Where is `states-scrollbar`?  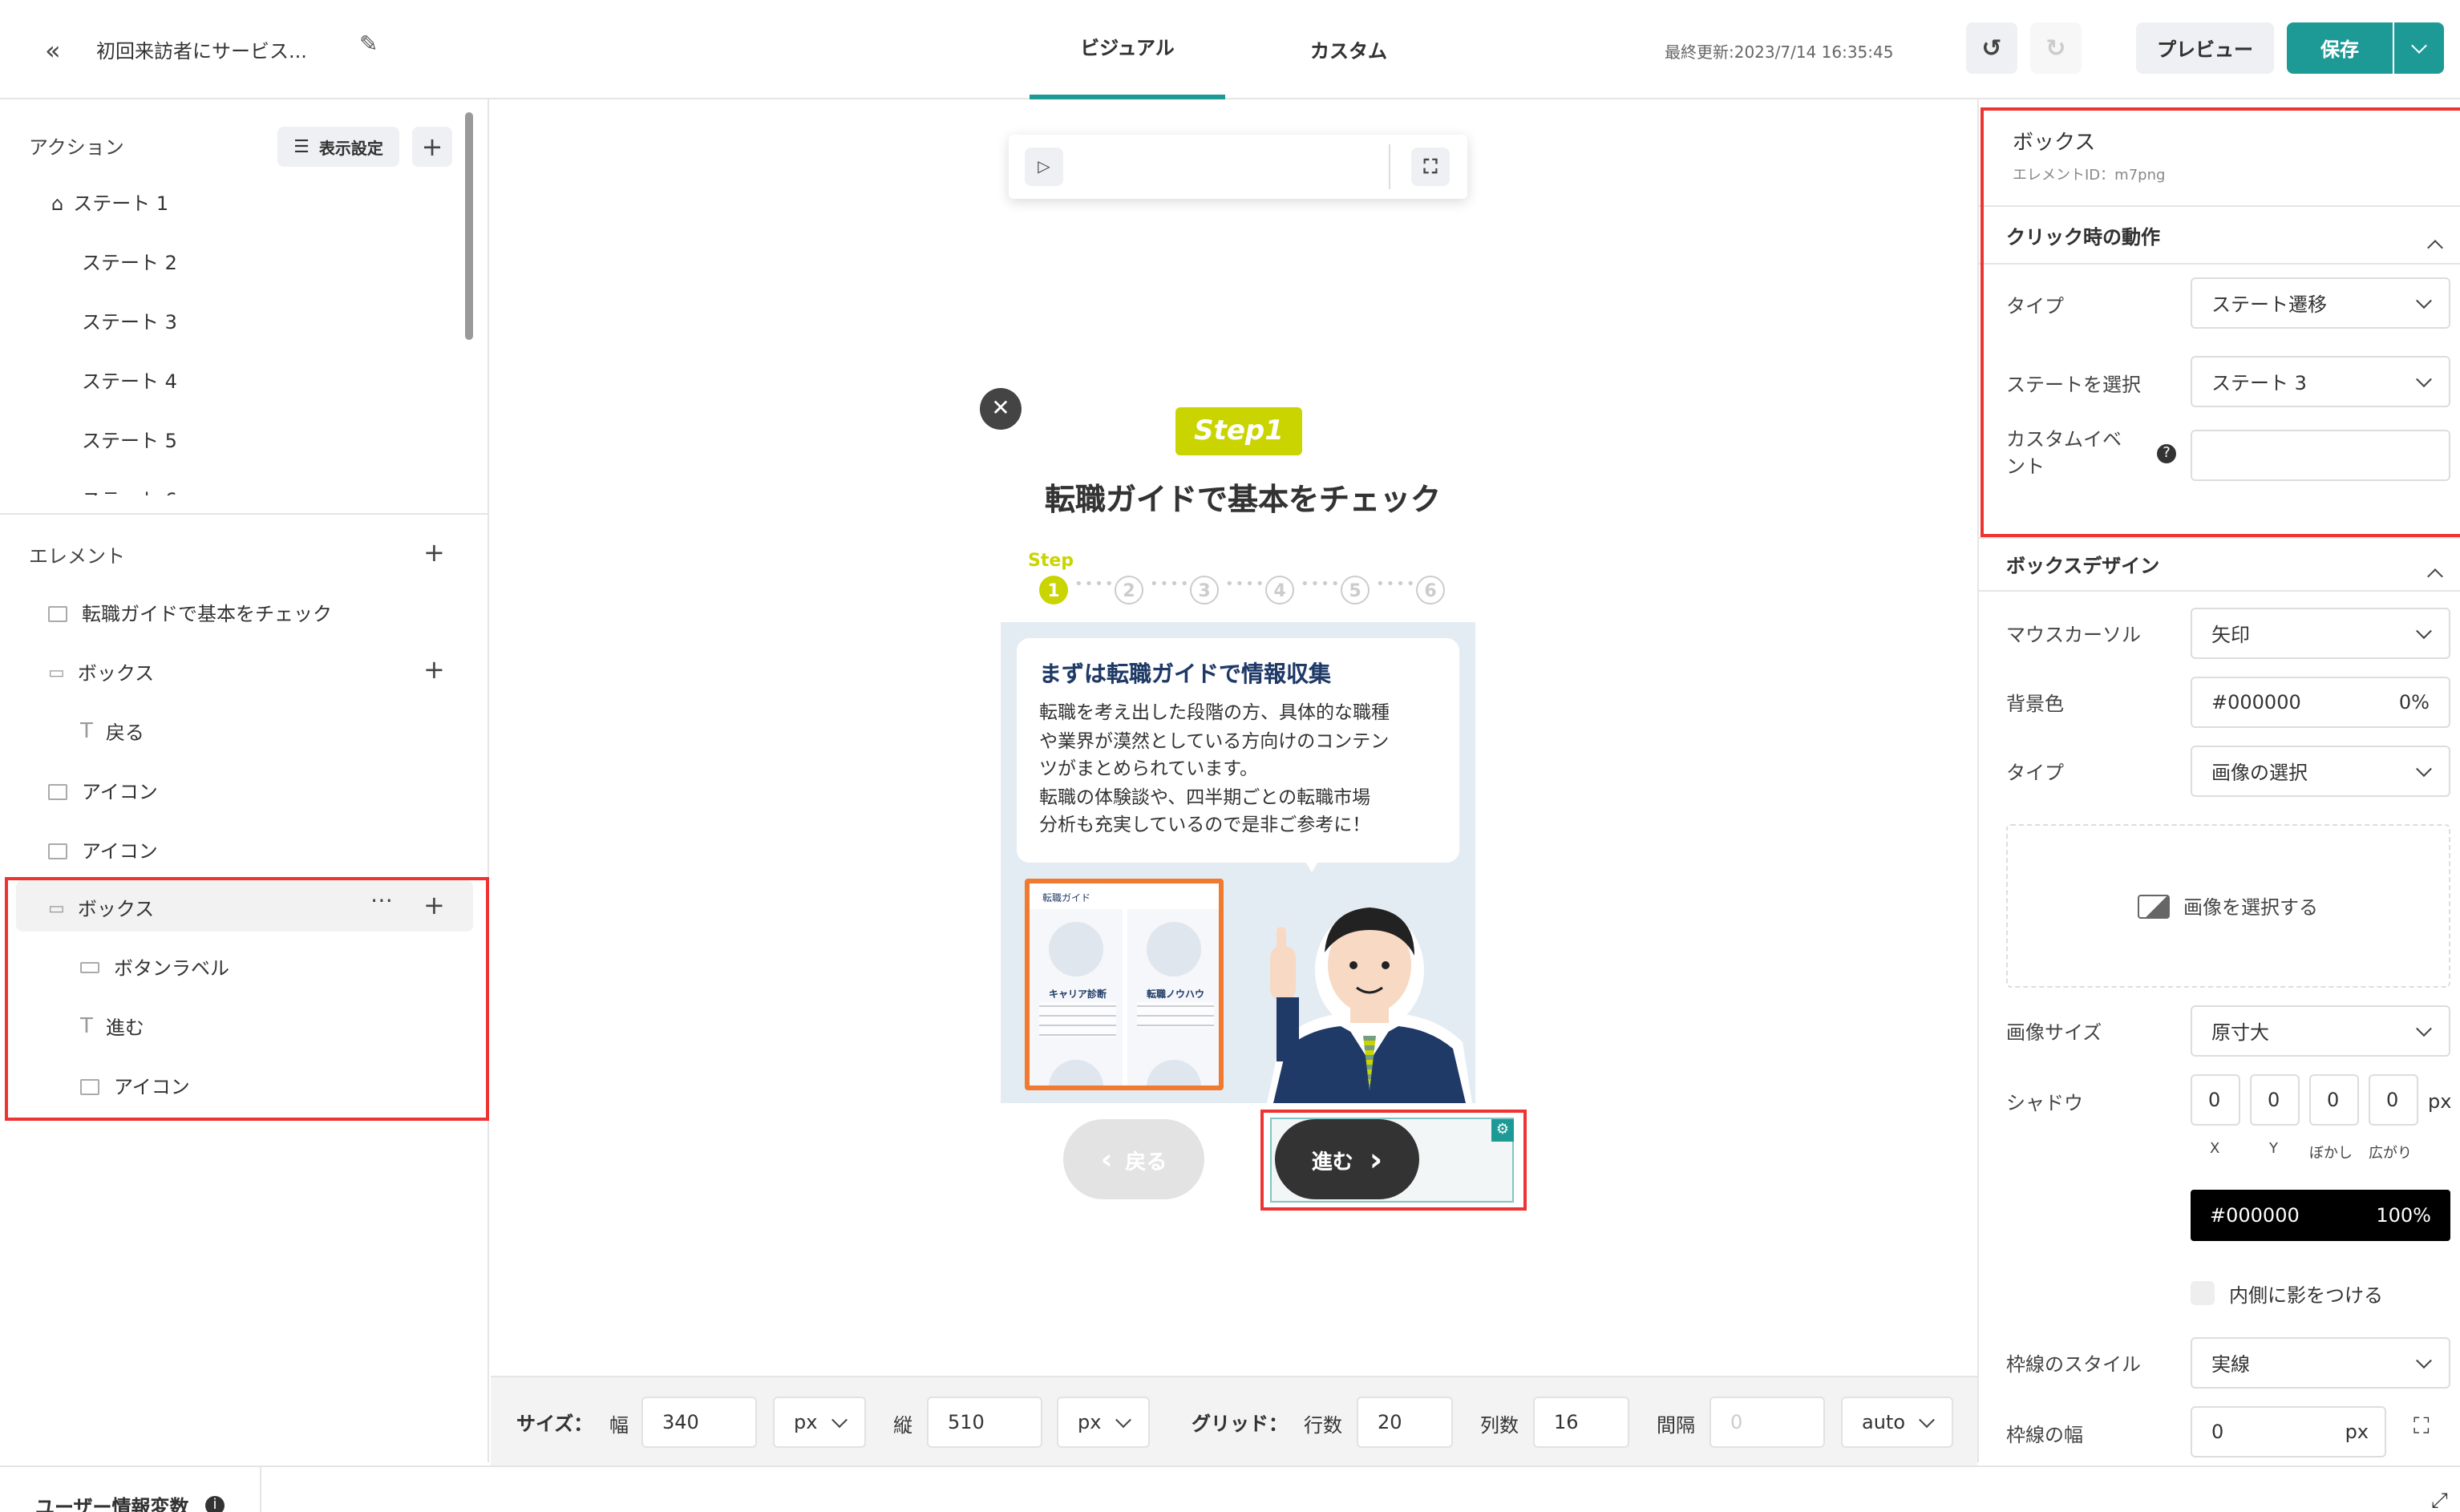 states-scrollbar is located at coordinates (469, 226).